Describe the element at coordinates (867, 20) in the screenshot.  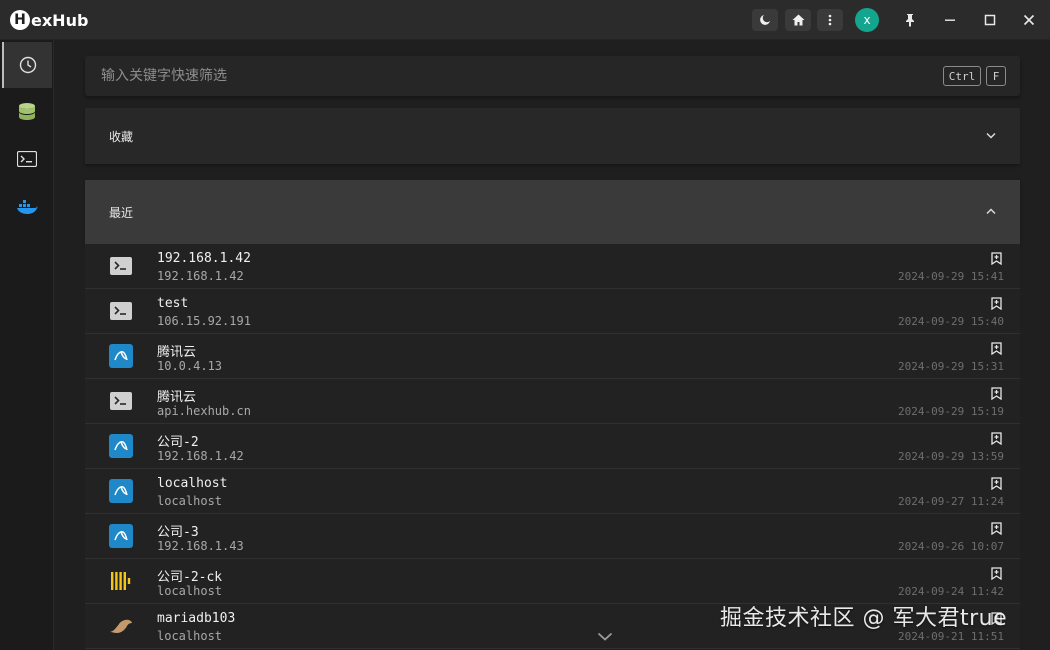
I see `user-avatar: x` at that location.